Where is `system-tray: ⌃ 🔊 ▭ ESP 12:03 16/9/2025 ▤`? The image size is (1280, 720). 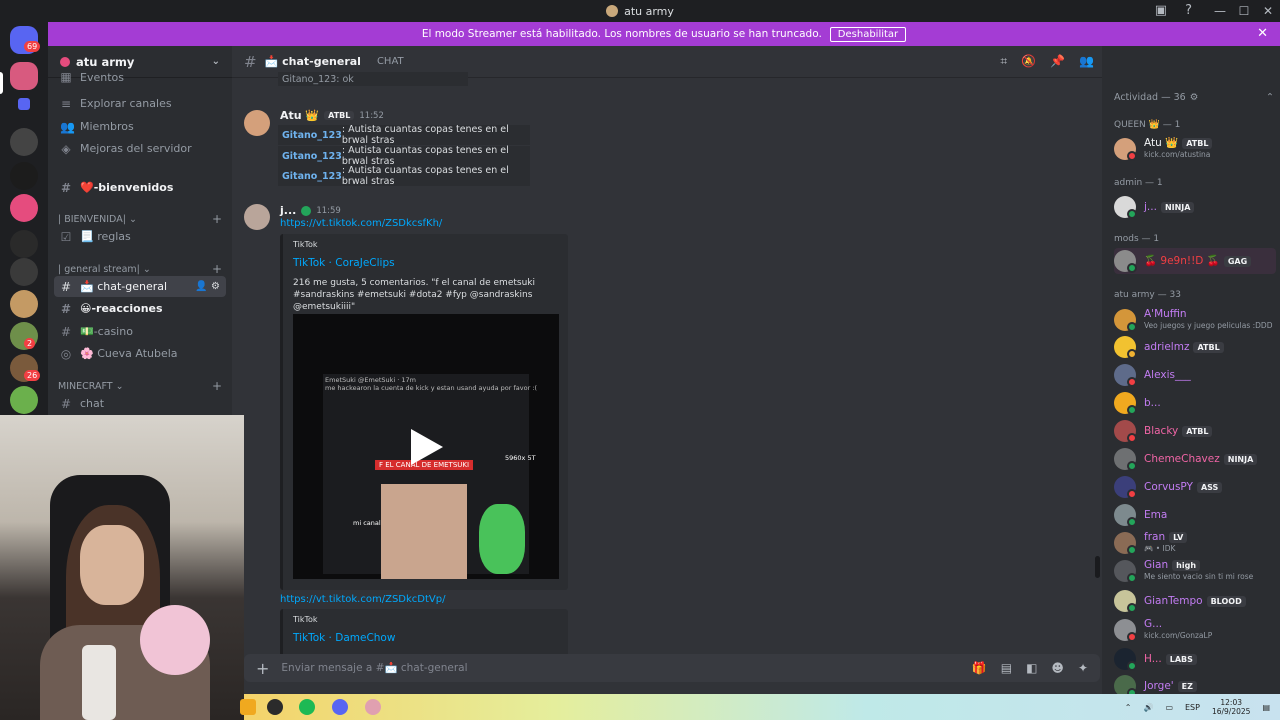 system-tray: ⌃ 🔊 ▭ ESP 12:03 16/9/2025 ▤ is located at coordinates (1197, 707).